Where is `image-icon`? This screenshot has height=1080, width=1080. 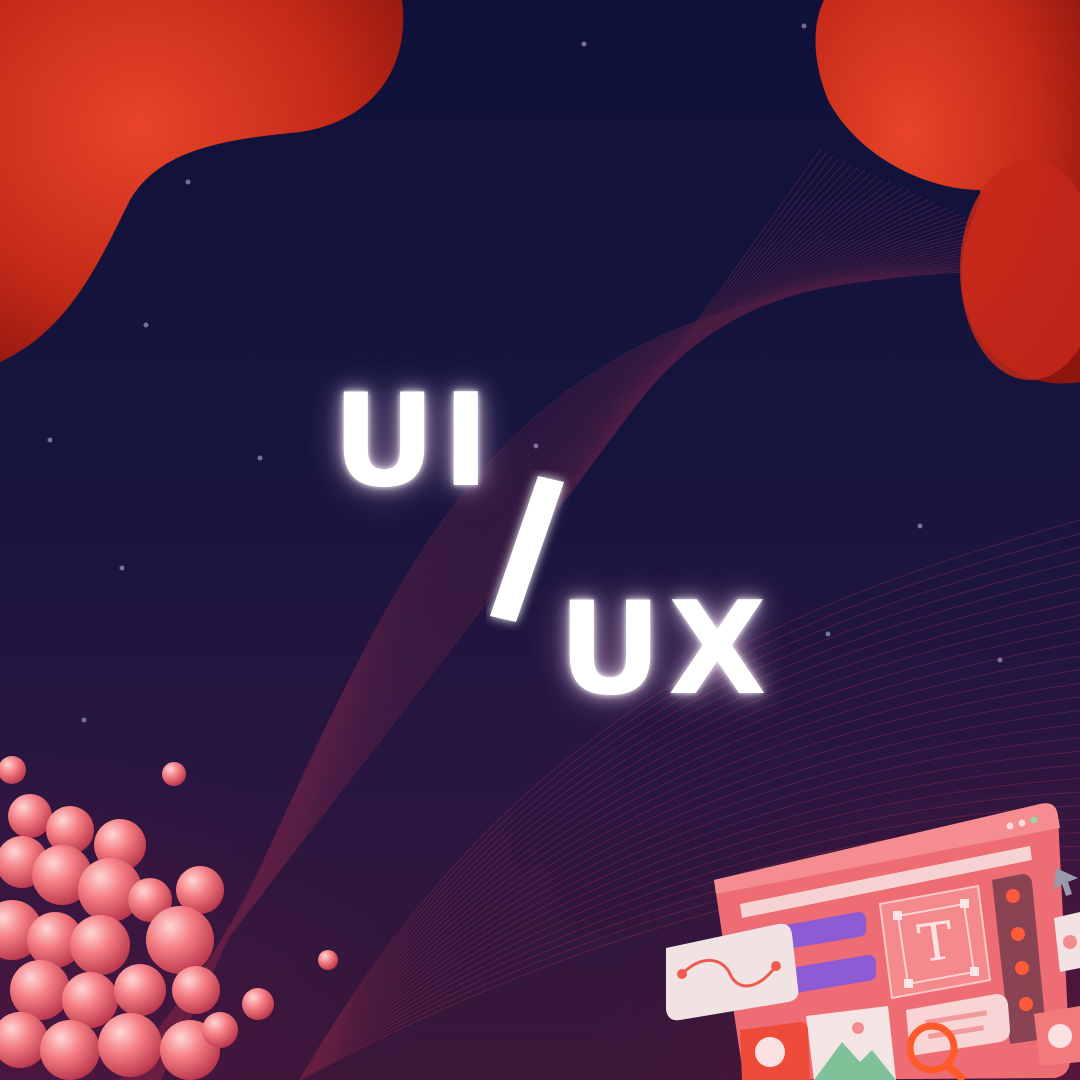 image-icon is located at coordinates (851, 1043).